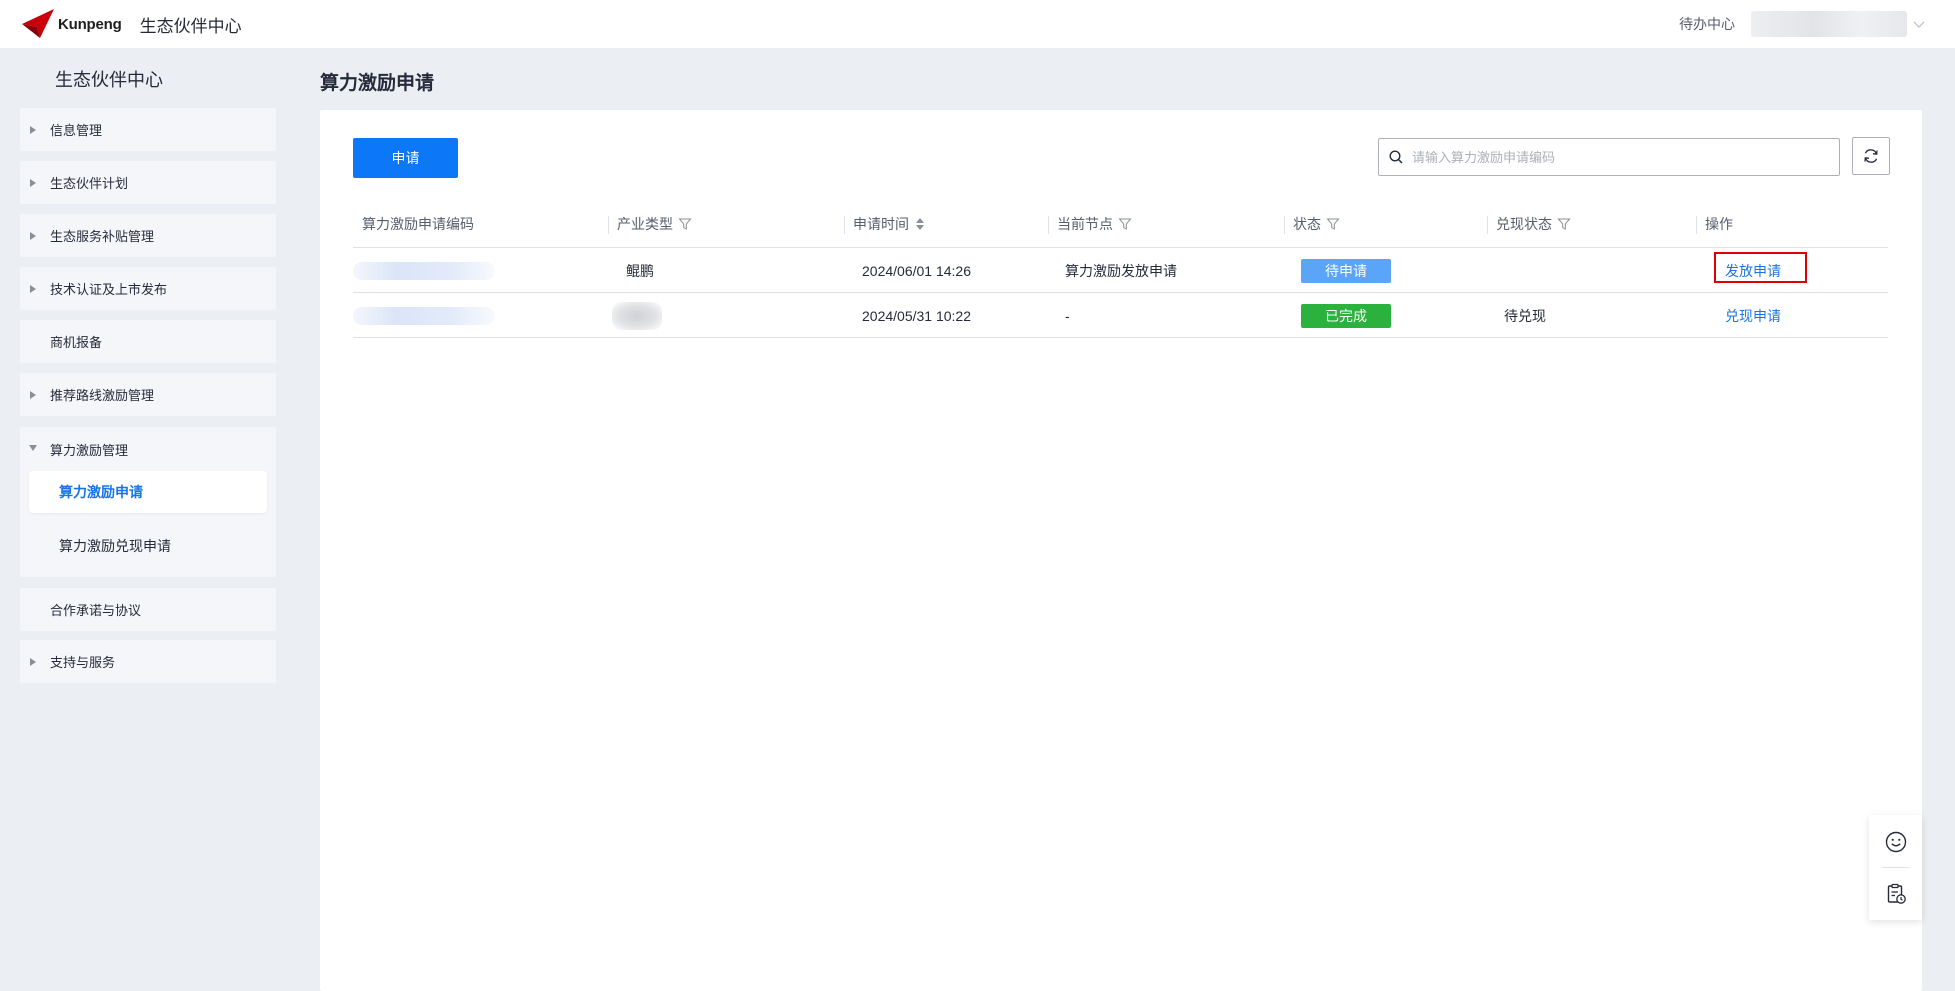  I want to click on sidebar-item-label: 生态服务补贴管理, so click(102, 236).